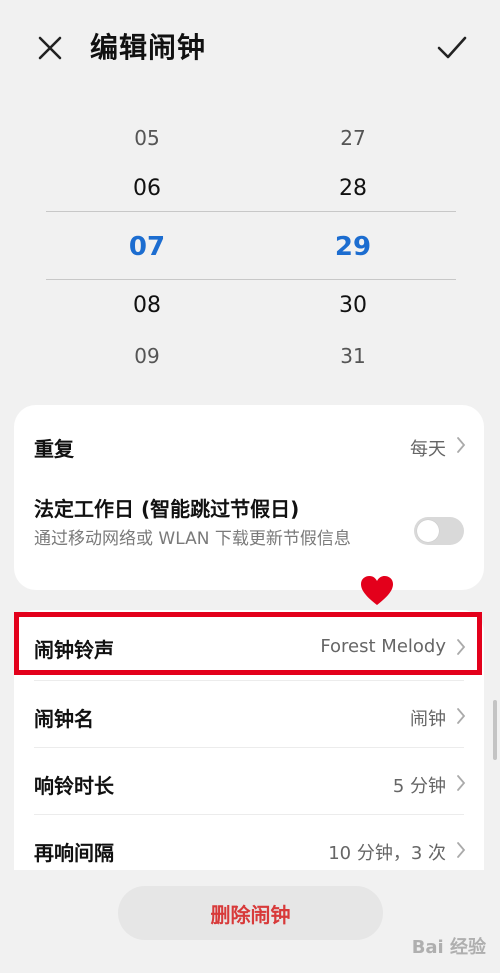 This screenshot has width=500, height=973. I want to click on snooze-row: 再响间隔 10 分钟，3 次, so click(249, 842).